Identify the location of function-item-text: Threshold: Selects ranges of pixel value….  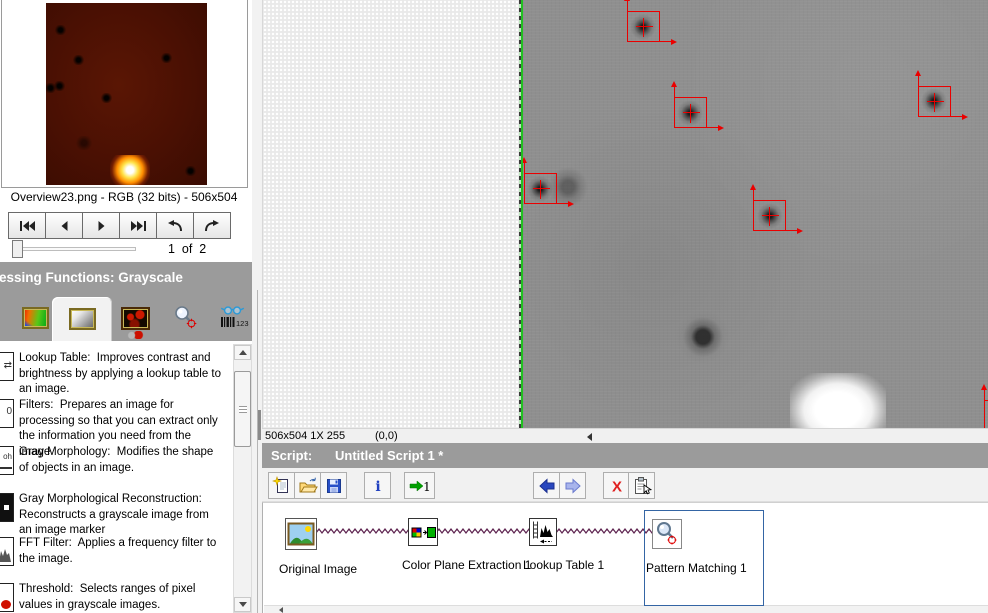
(109, 597).